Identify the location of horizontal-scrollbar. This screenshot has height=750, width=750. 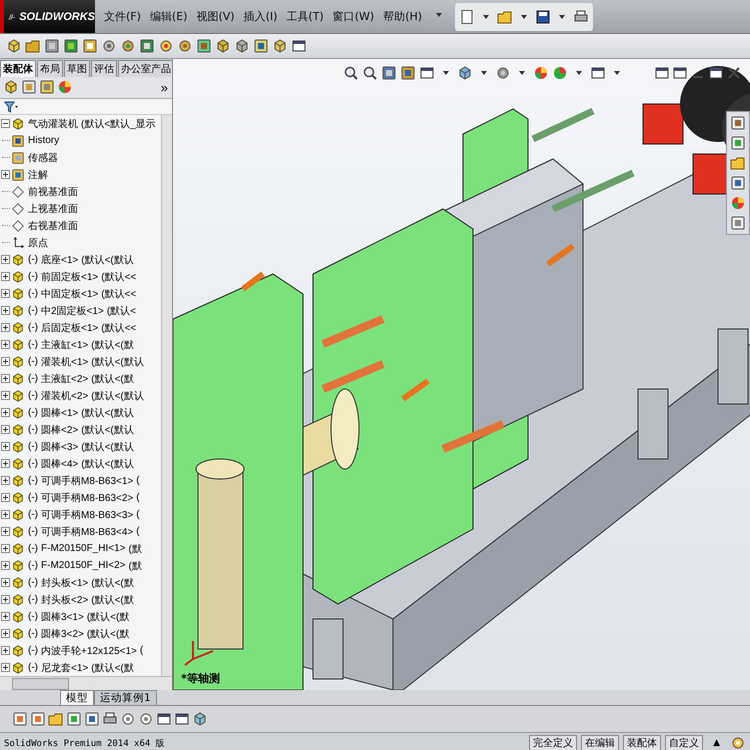
(86, 683).